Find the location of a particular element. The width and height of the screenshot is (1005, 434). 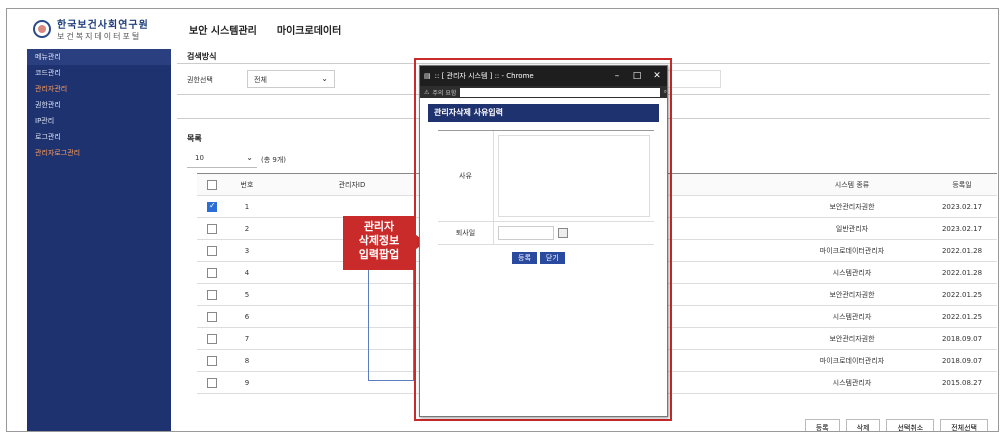

row-no: 9 is located at coordinates (247, 382).